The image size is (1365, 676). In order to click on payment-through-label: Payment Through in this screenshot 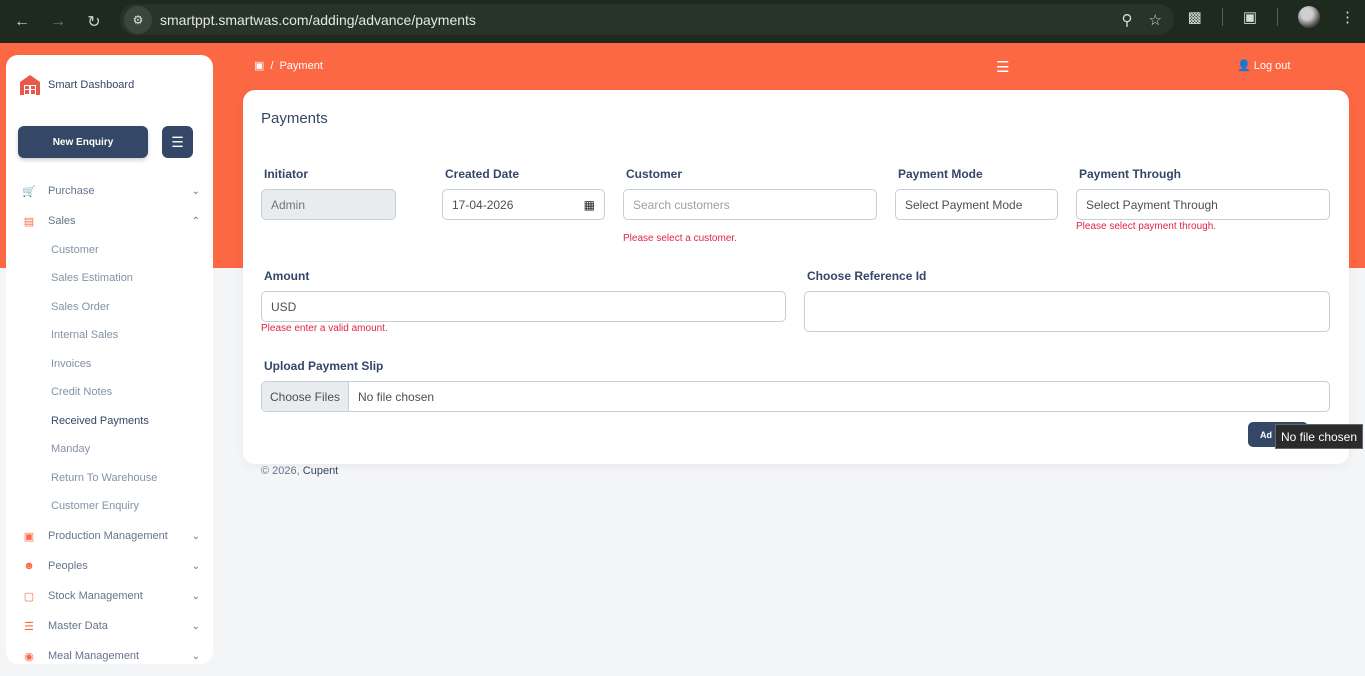, I will do `click(1130, 174)`.